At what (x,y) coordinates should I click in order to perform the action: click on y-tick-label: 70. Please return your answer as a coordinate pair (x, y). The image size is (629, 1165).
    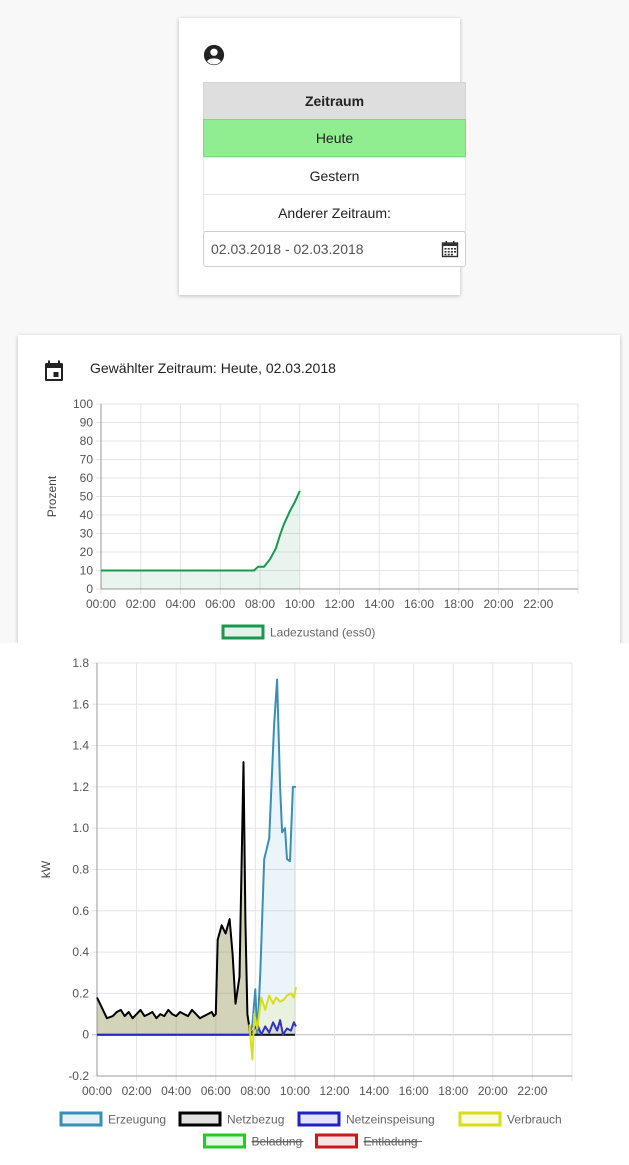
    Looking at the image, I should click on (87, 460).